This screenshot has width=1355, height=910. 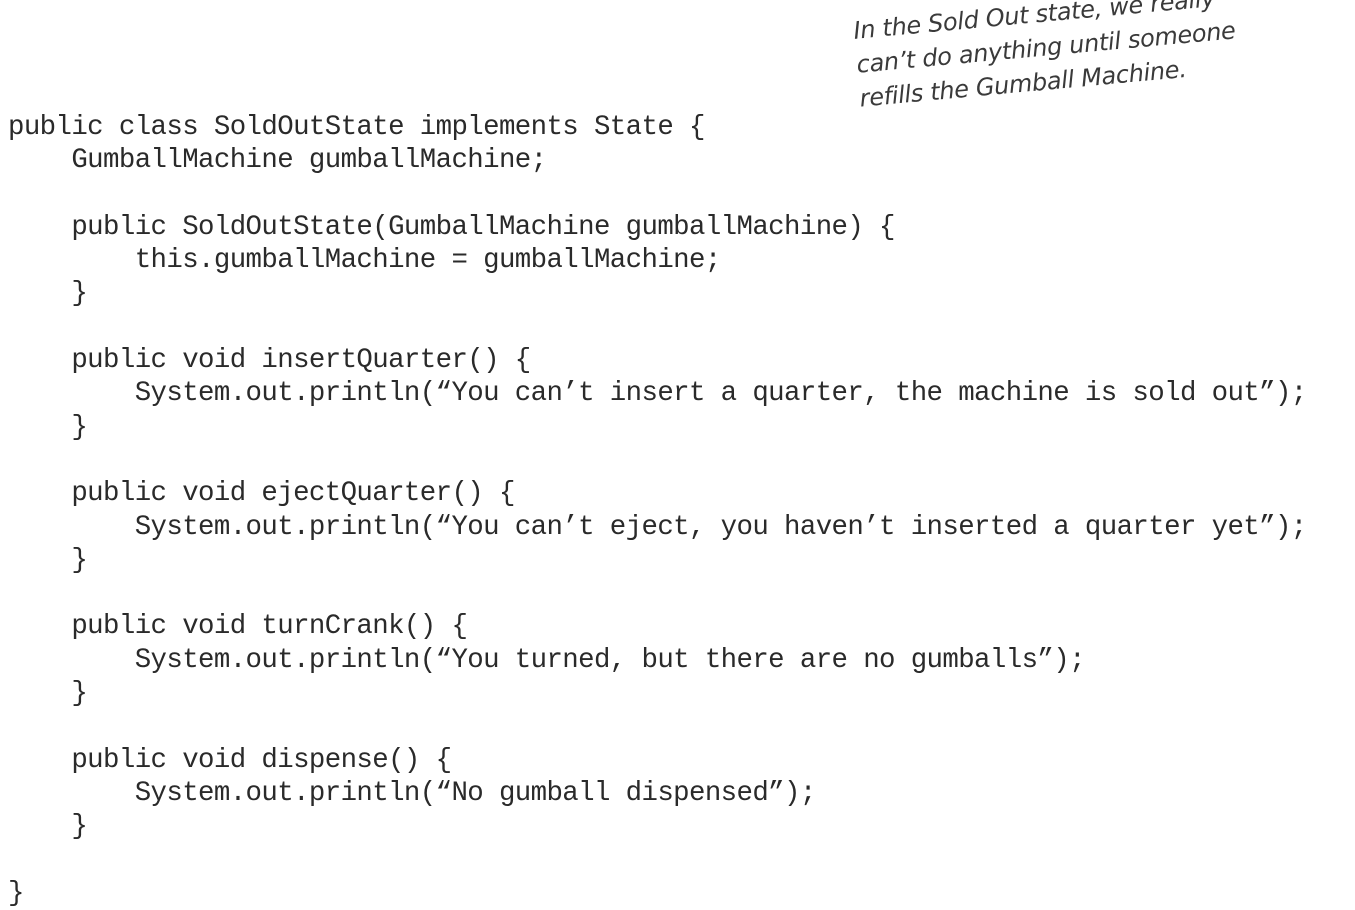 What do you see at coordinates (277, 161) in the screenshot?
I see `code-line: GumballMachine gumballMachine;` at bounding box center [277, 161].